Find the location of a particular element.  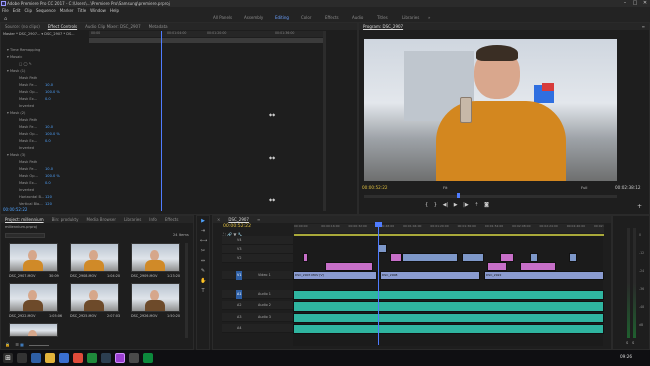

track-id: A1 is located at coordinates (239, 294).